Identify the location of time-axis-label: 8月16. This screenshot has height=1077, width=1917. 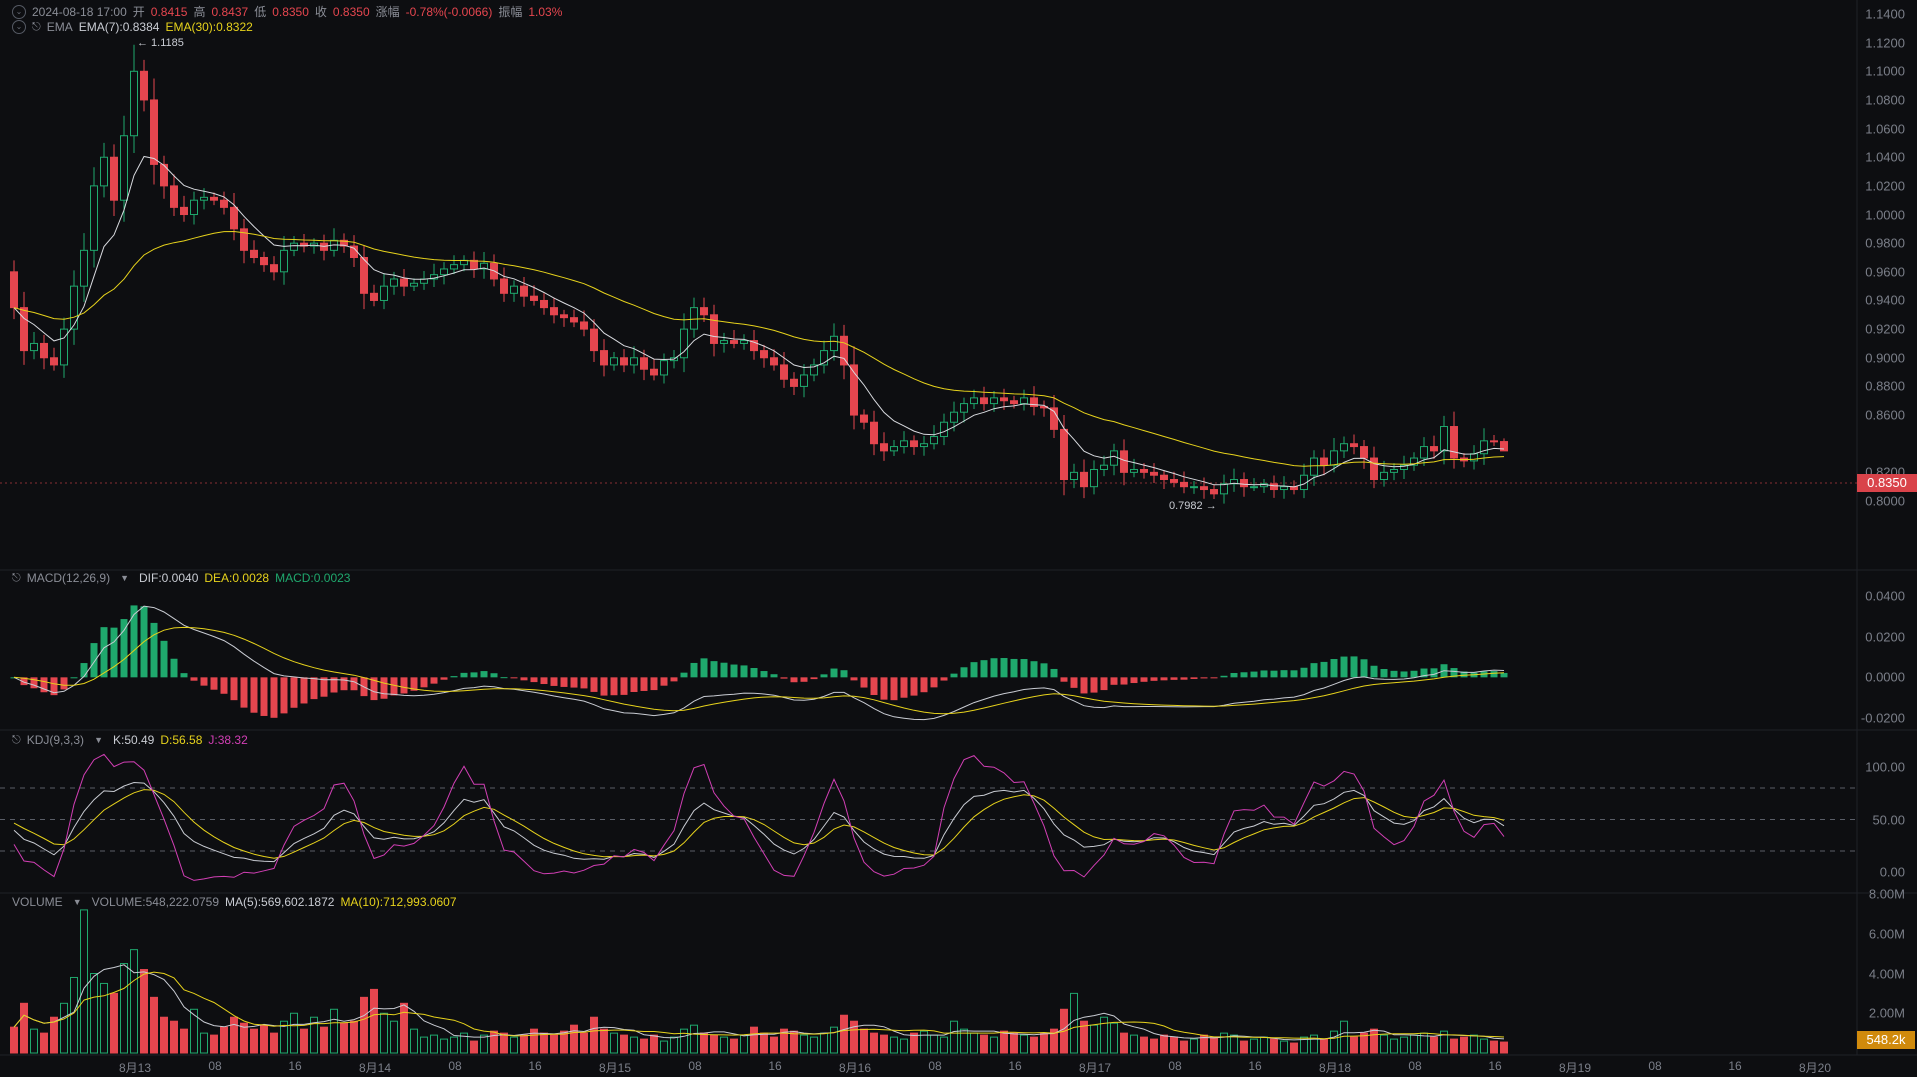
(855, 1068).